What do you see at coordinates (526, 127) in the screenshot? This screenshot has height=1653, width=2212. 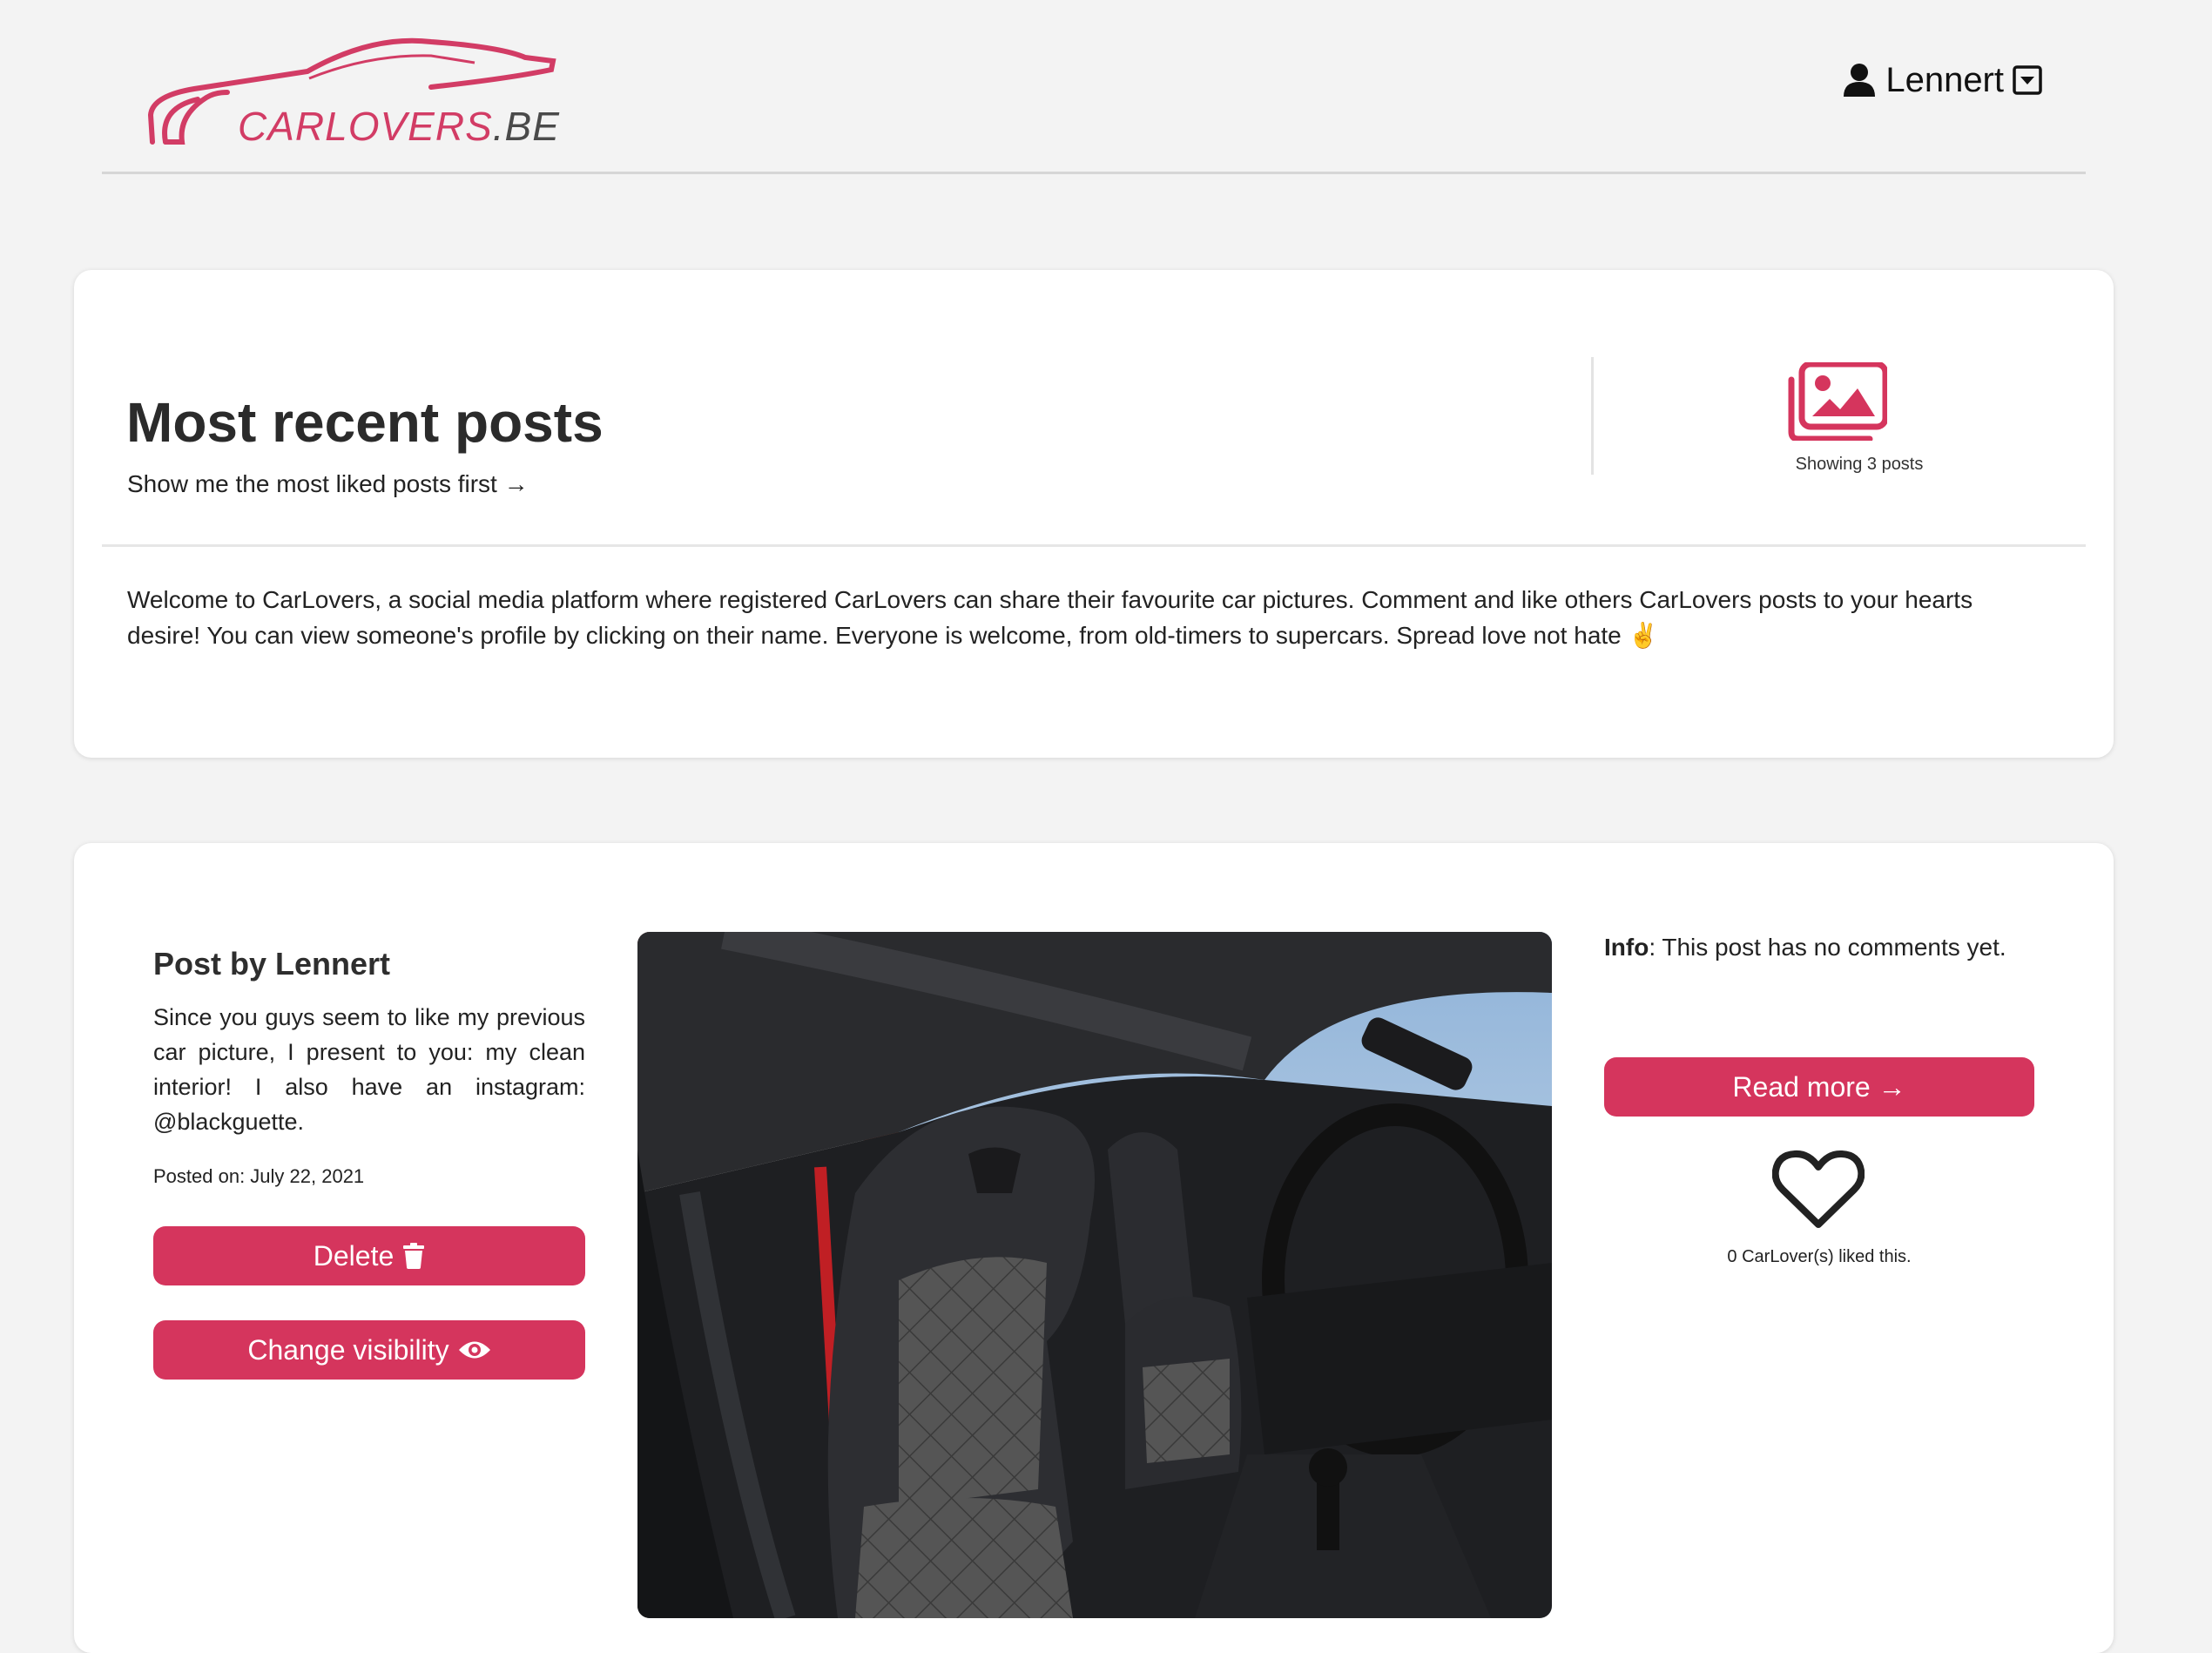 I see `logo-suffix: .BE` at bounding box center [526, 127].